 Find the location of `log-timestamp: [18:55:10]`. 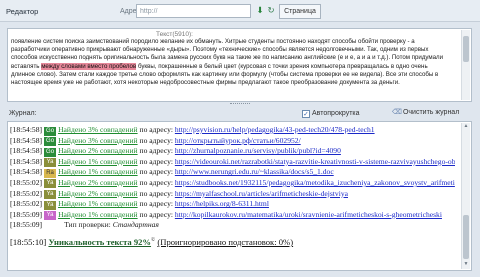

log-timestamp: [18:55:10] is located at coordinates (28, 241).